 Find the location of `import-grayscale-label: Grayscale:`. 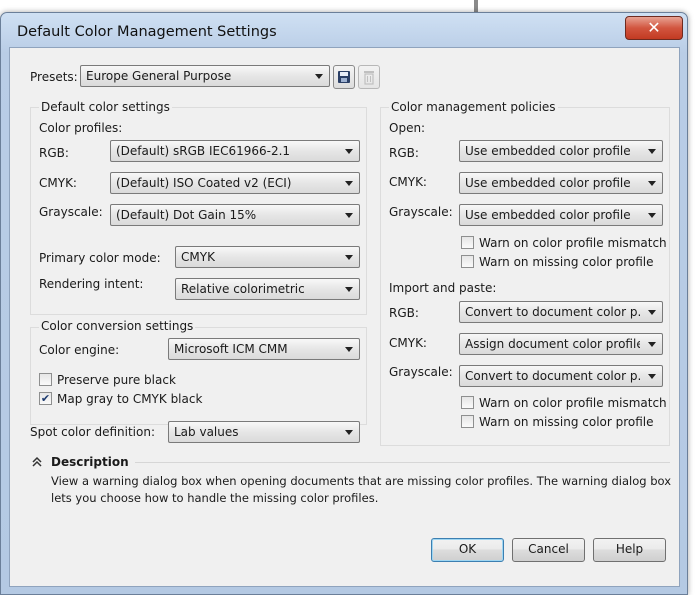

import-grayscale-label: Grayscale: is located at coordinates (421, 372).